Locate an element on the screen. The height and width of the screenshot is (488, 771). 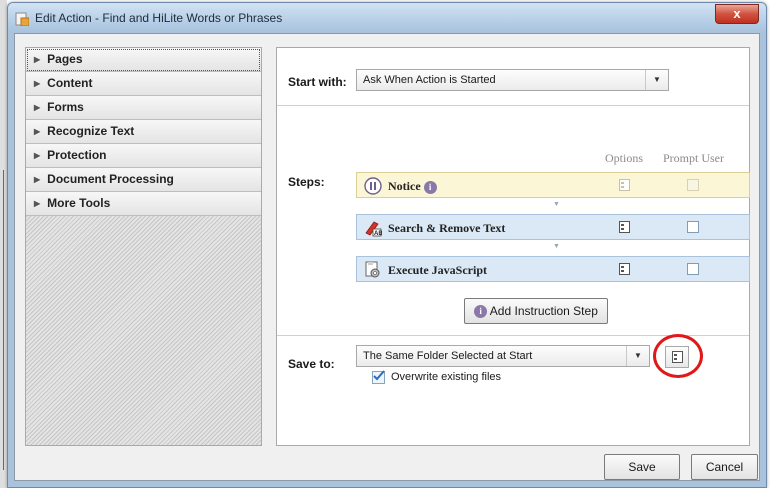
pause-icon is located at coordinates (373, 186).